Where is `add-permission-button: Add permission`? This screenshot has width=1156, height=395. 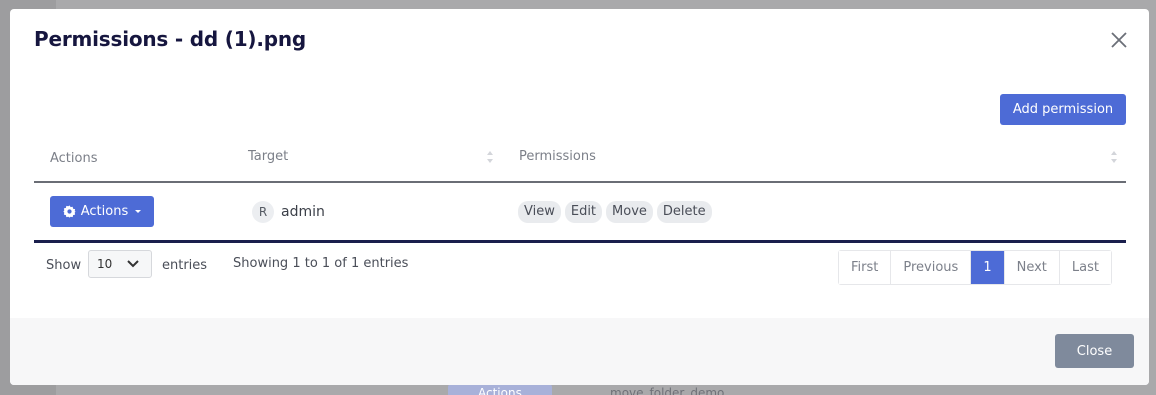 add-permission-button: Add permission is located at coordinates (1063, 109).